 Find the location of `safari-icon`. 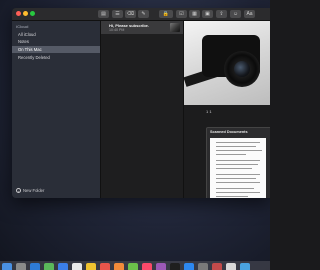

safari-icon is located at coordinates (35, 266).